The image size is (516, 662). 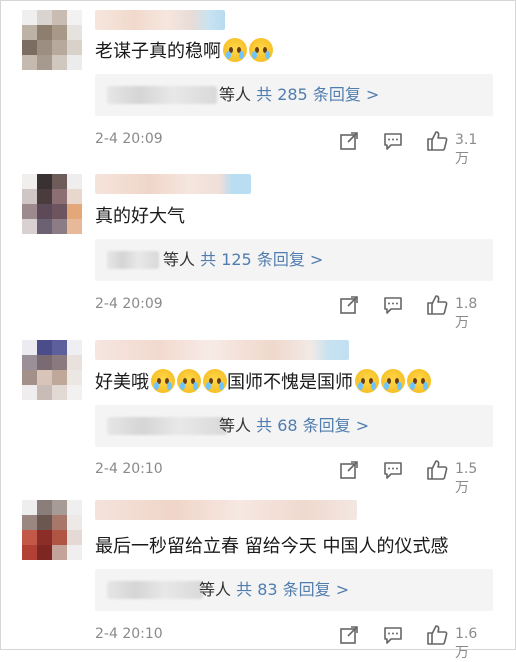 I want to click on reply-count-link: 共 83 条回复 >, so click(x=292, y=589).